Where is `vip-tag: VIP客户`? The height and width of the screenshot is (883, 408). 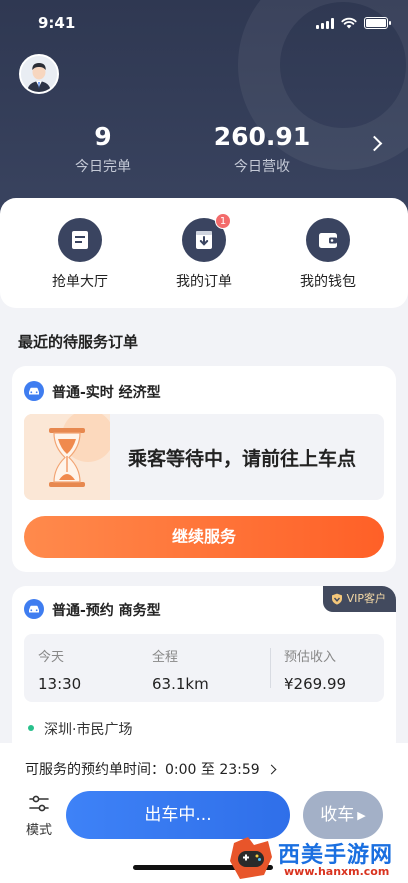
vip-tag: VIP客户 is located at coordinates (359, 599).